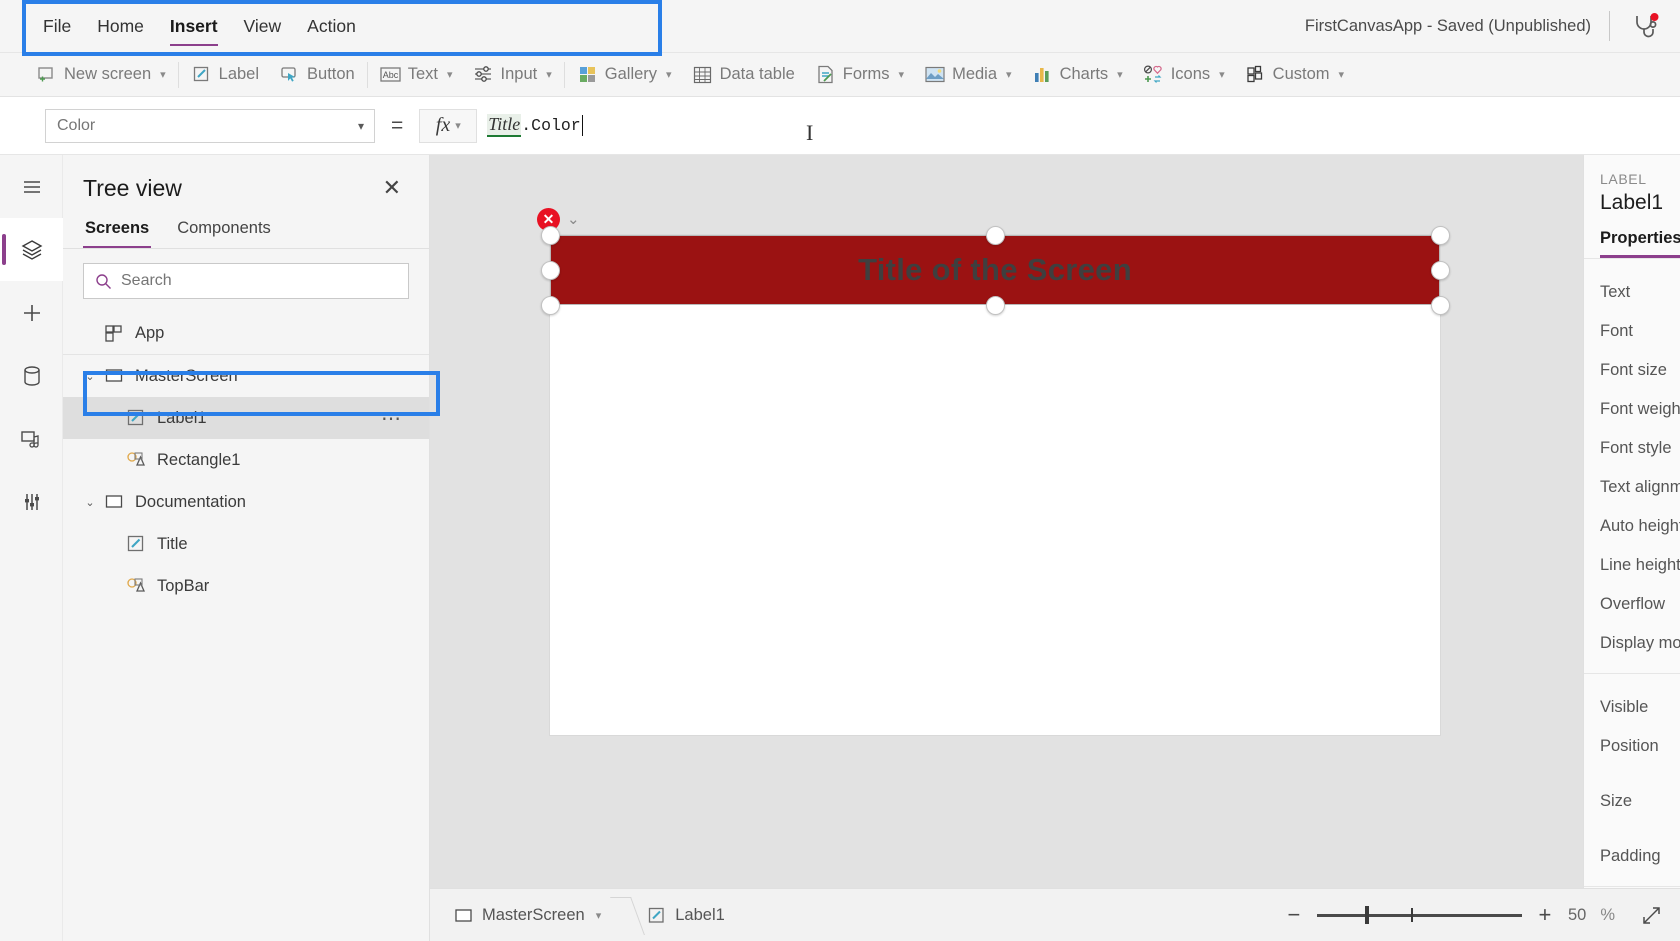  I want to click on close-icon: ✕, so click(392, 188).